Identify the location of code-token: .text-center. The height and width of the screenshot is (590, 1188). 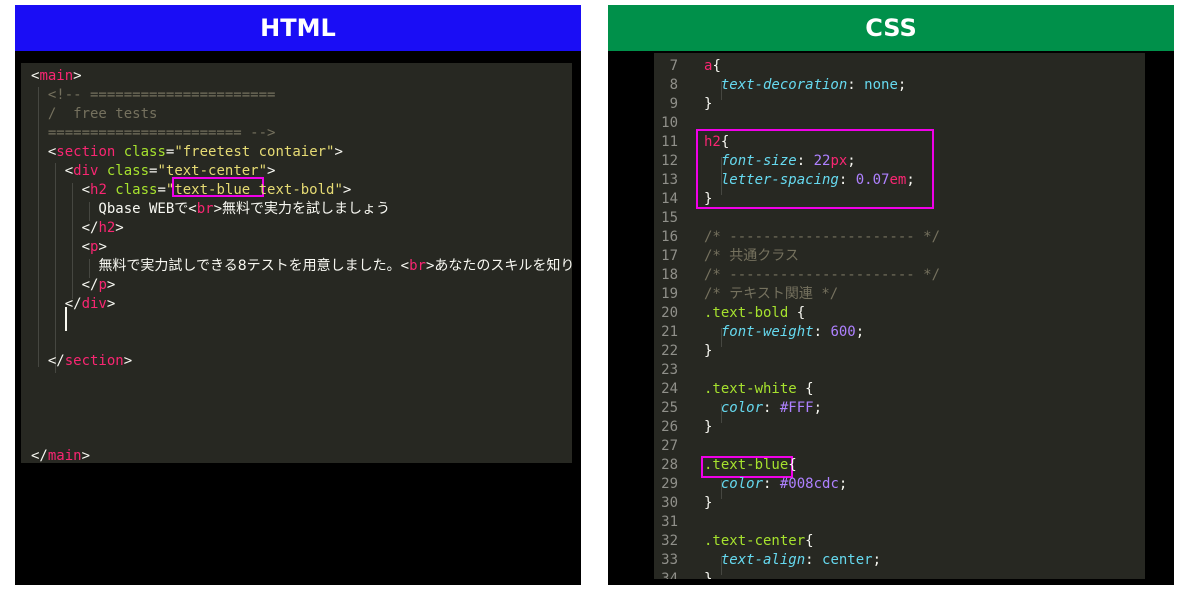
(755, 541).